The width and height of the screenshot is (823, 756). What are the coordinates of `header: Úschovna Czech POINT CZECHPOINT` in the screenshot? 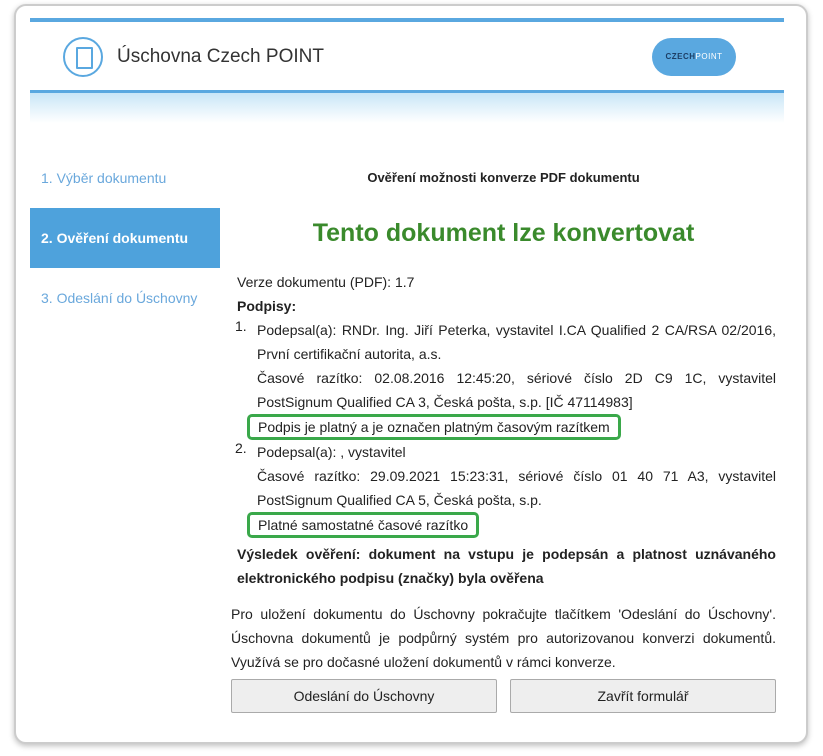 It's located at (407, 57).